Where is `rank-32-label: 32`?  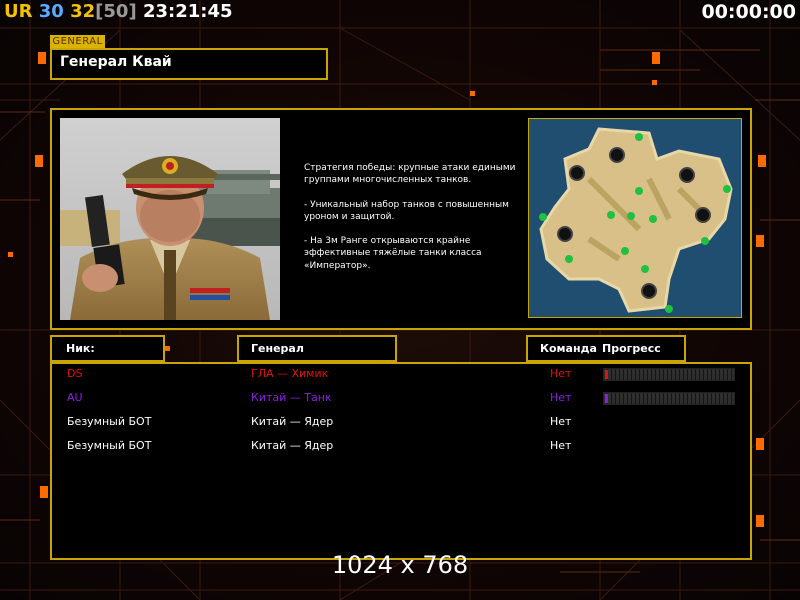
rank-32-label: 32 is located at coordinates (83, 11).